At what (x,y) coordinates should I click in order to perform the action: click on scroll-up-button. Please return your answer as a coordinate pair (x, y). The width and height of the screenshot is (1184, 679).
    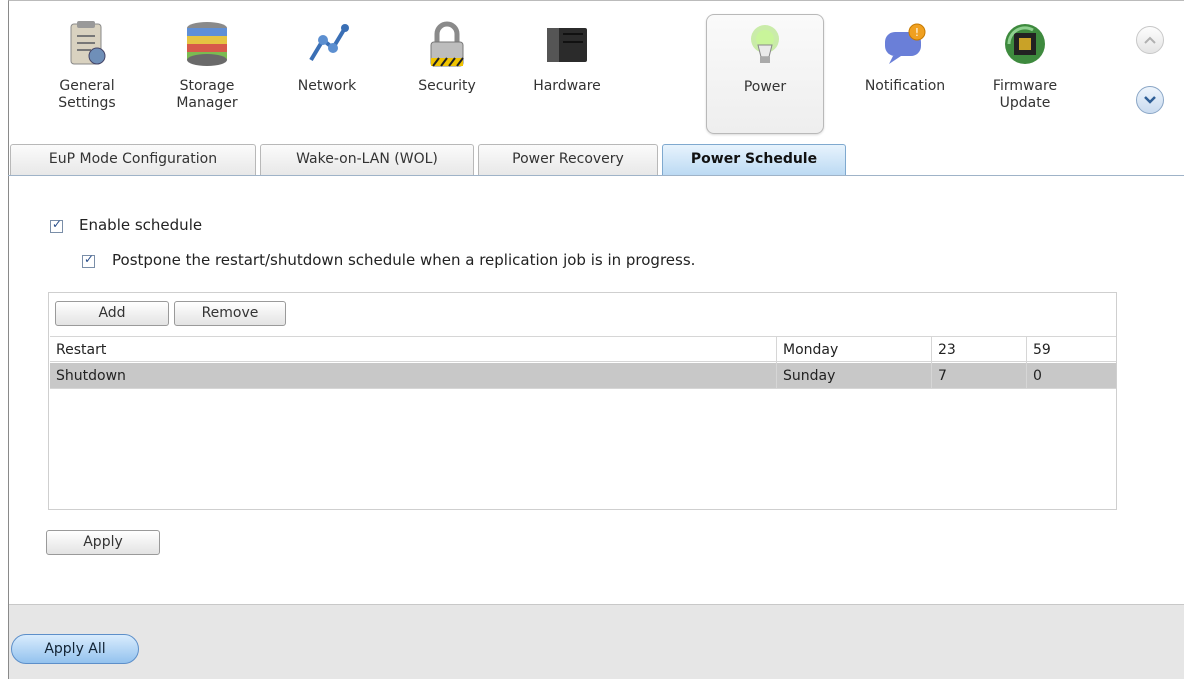
    Looking at the image, I should click on (1150, 40).